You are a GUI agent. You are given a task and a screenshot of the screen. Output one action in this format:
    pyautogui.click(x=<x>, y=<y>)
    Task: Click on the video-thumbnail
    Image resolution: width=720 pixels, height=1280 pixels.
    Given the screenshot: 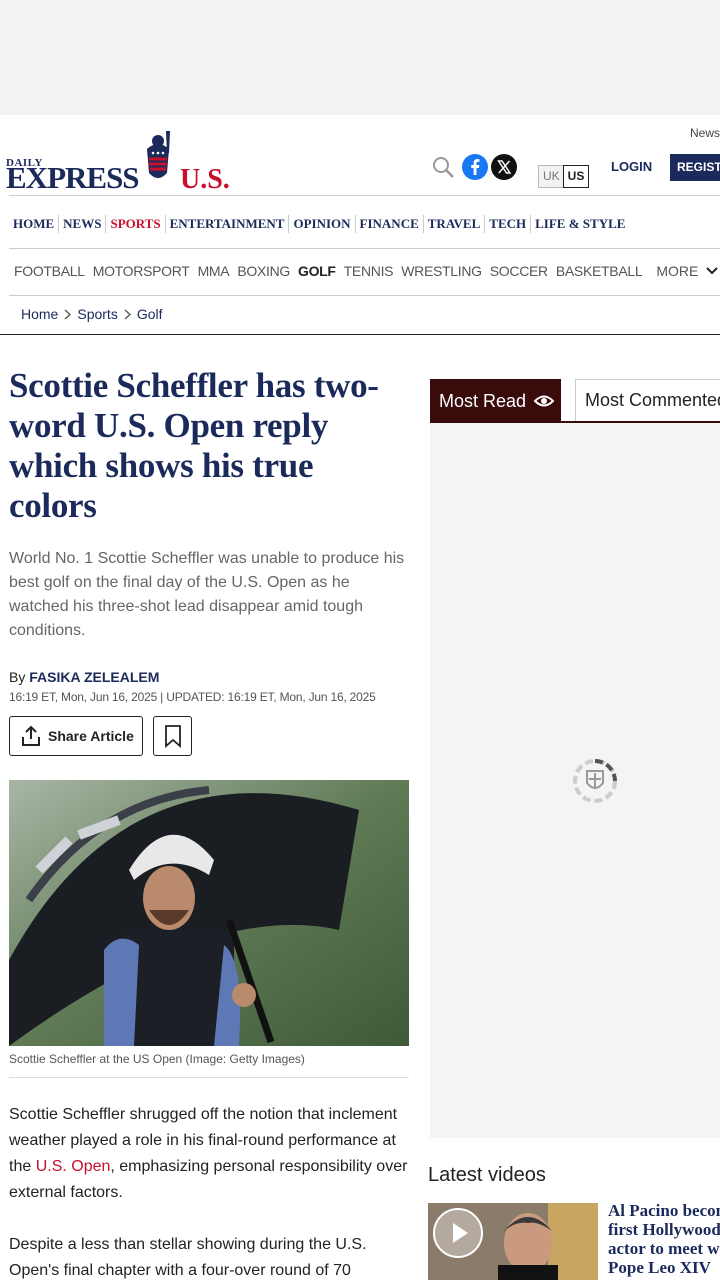 What is the action you would take?
    pyautogui.click(x=513, y=1241)
    